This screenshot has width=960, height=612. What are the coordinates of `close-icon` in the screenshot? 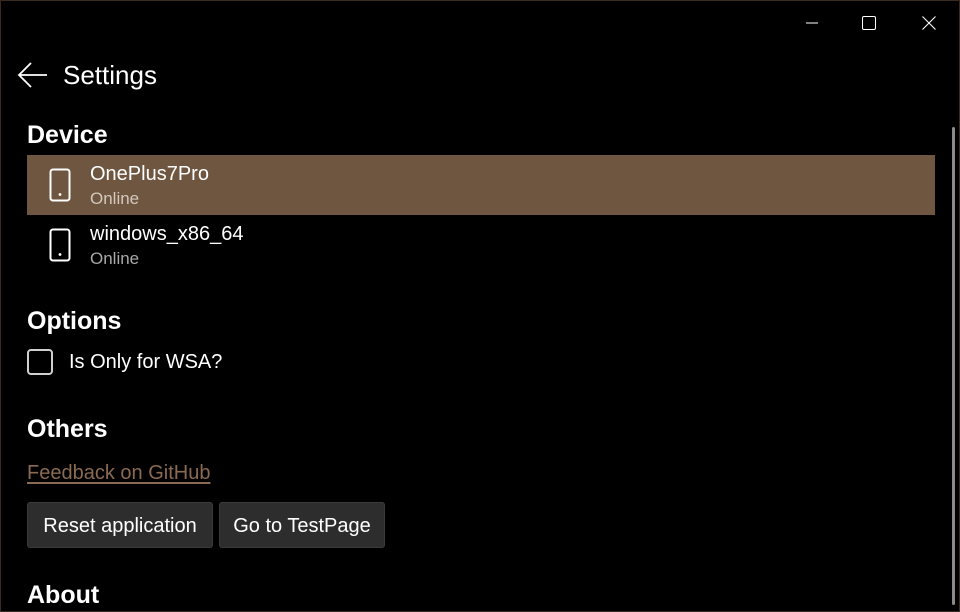 It's located at (929, 23).